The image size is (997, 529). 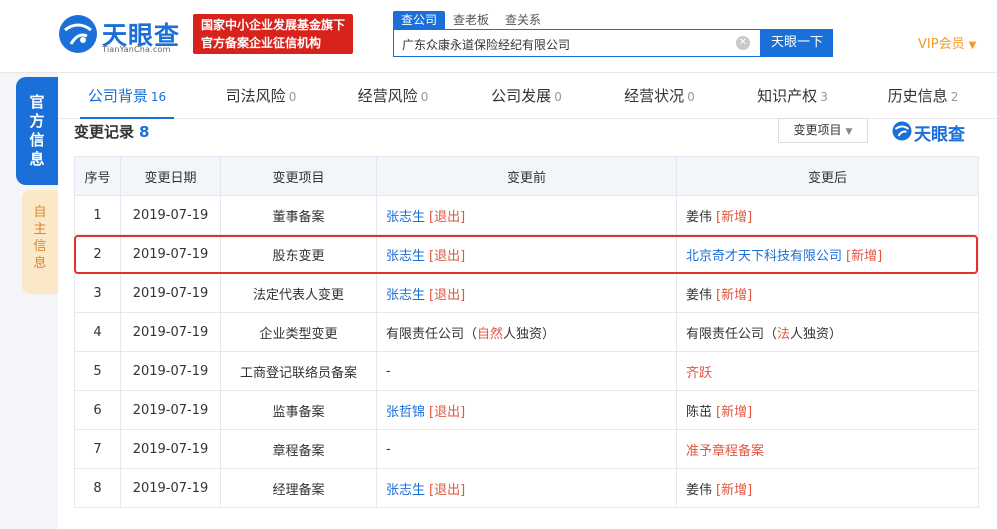 I want to click on side-tab-self-info: 自 主 信 息, so click(x=40, y=242).